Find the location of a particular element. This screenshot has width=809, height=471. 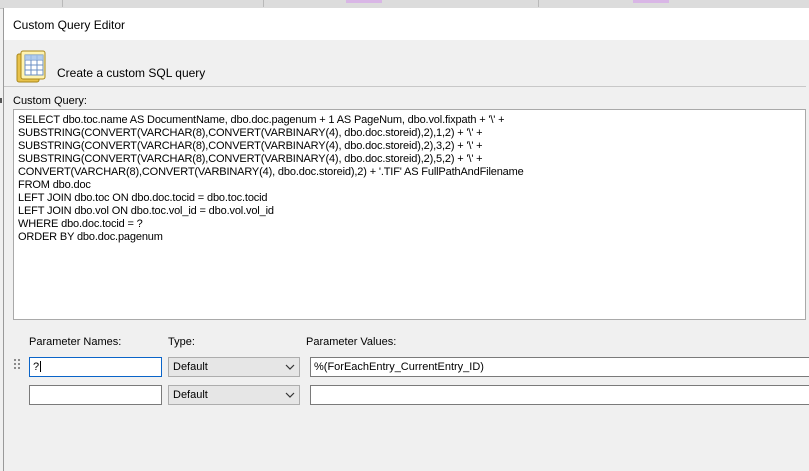

header-divider is located at coordinates (405, 86).